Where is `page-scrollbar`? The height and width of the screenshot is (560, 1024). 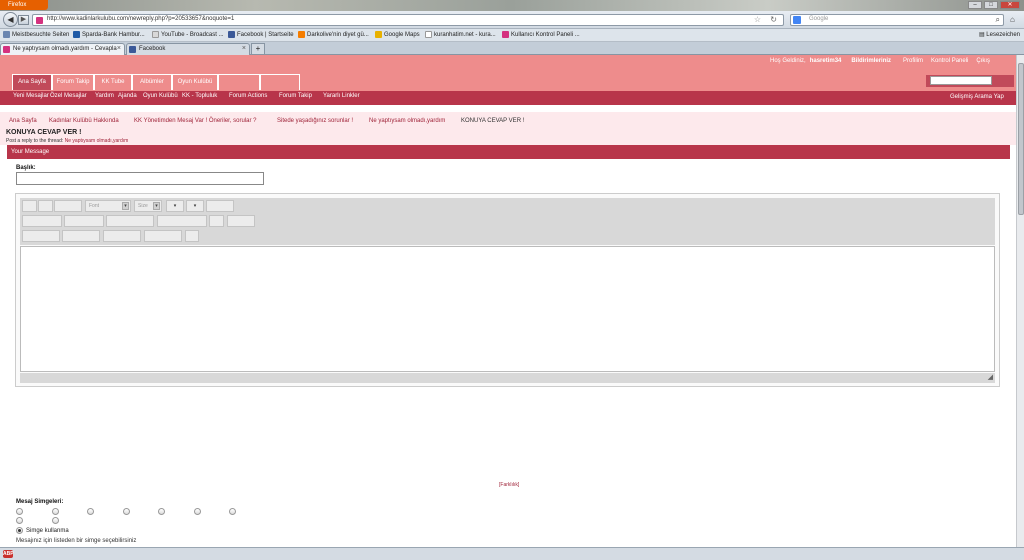 page-scrollbar is located at coordinates (1020, 301).